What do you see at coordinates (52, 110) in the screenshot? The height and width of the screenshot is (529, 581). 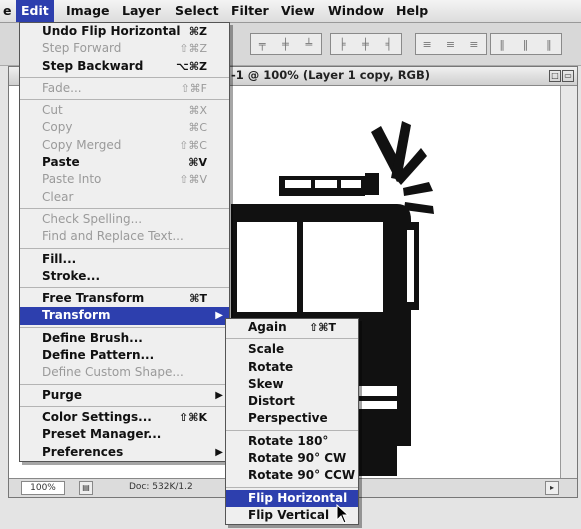 I see `menu-item-label: Cut` at bounding box center [52, 110].